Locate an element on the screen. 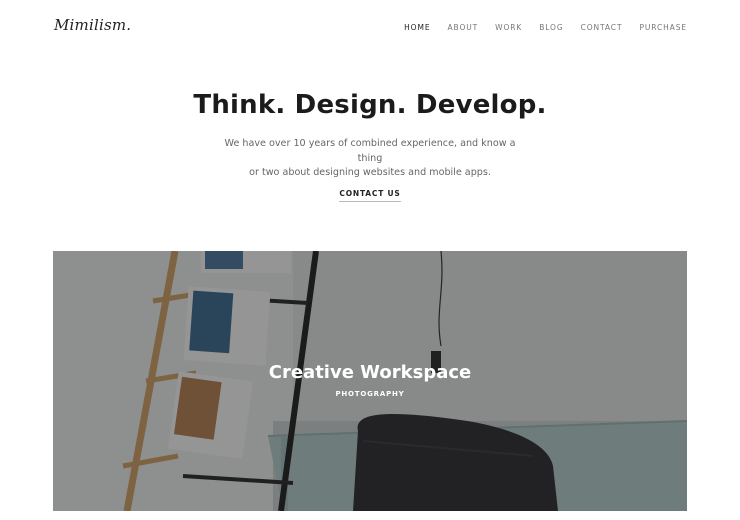  main-nav: HOME ABOUT WORK BLOG CONTACT PURCHASE is located at coordinates (537, 27).